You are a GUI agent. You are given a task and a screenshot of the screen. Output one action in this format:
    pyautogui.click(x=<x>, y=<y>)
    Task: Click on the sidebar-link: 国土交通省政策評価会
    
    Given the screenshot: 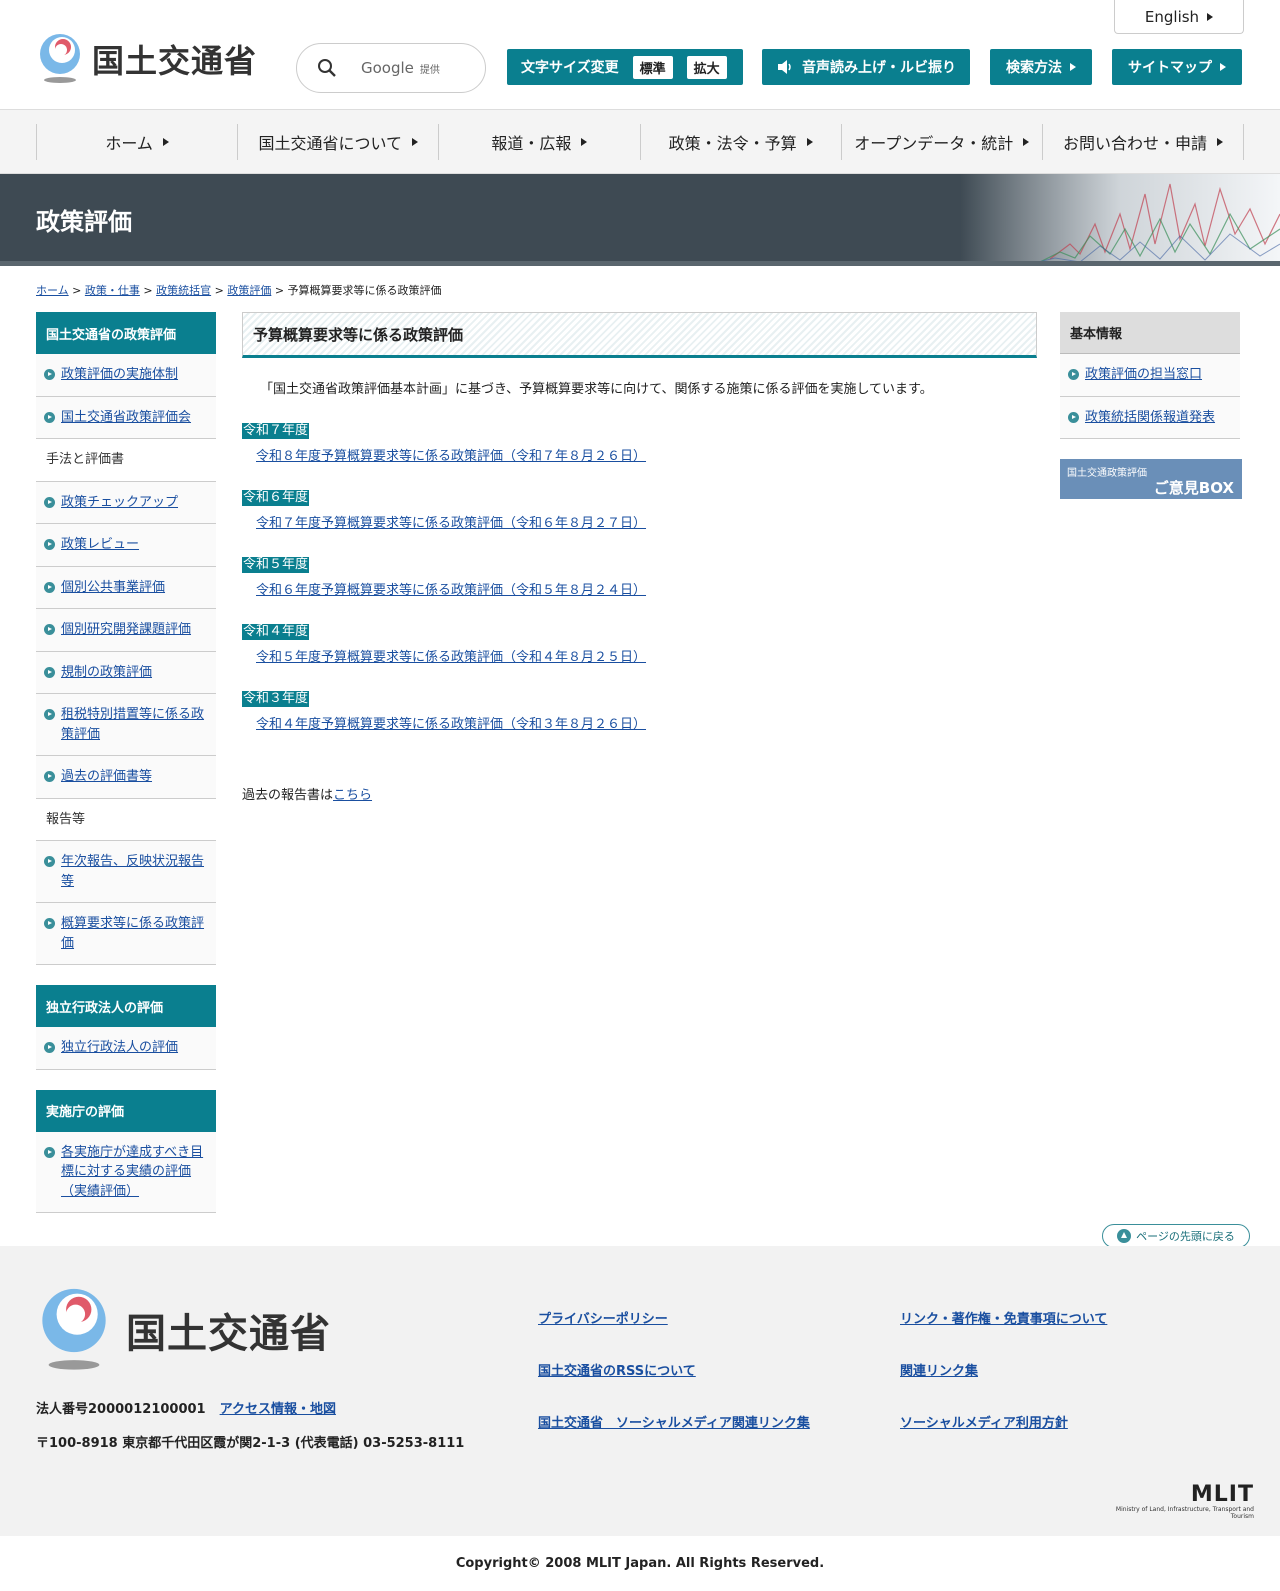 What is the action you would take?
    pyautogui.click(x=126, y=418)
    